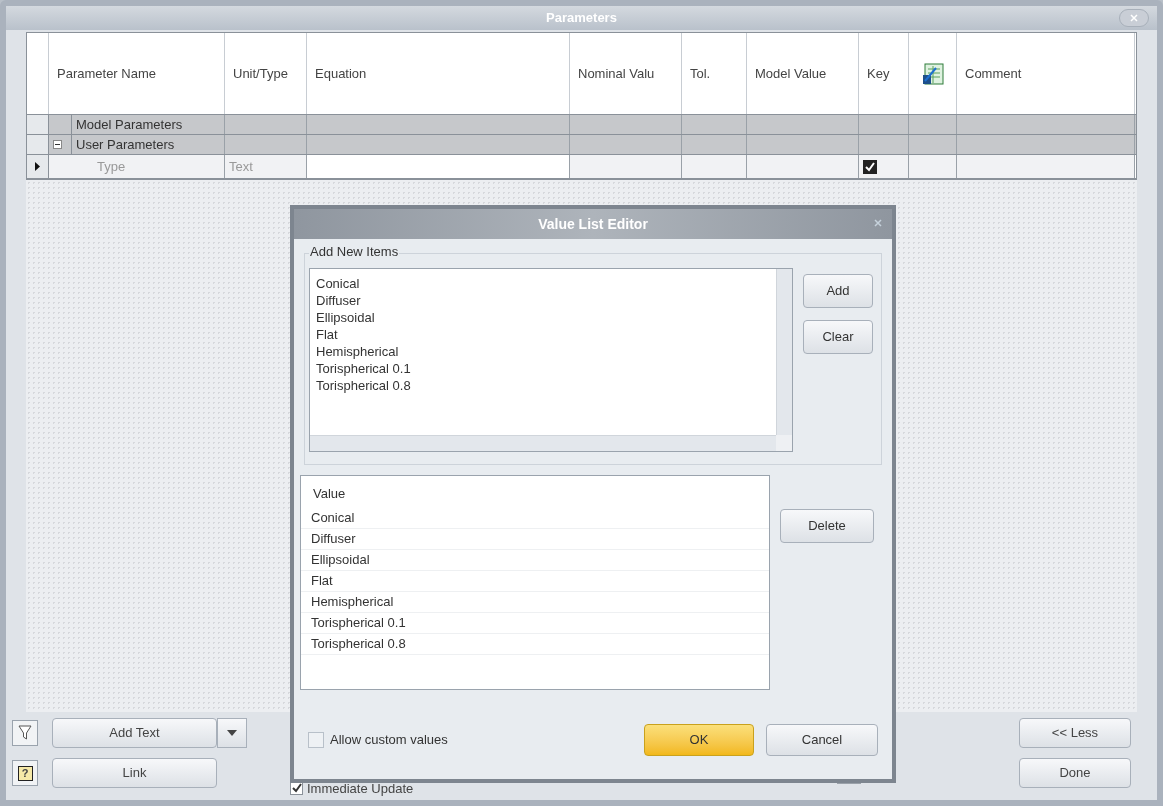  Describe the element at coordinates (784, 443) in the screenshot. I see `scrollbar-corner` at that location.